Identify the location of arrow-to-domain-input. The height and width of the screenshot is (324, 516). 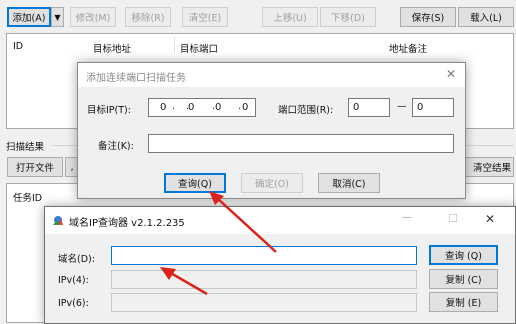
(184, 281).